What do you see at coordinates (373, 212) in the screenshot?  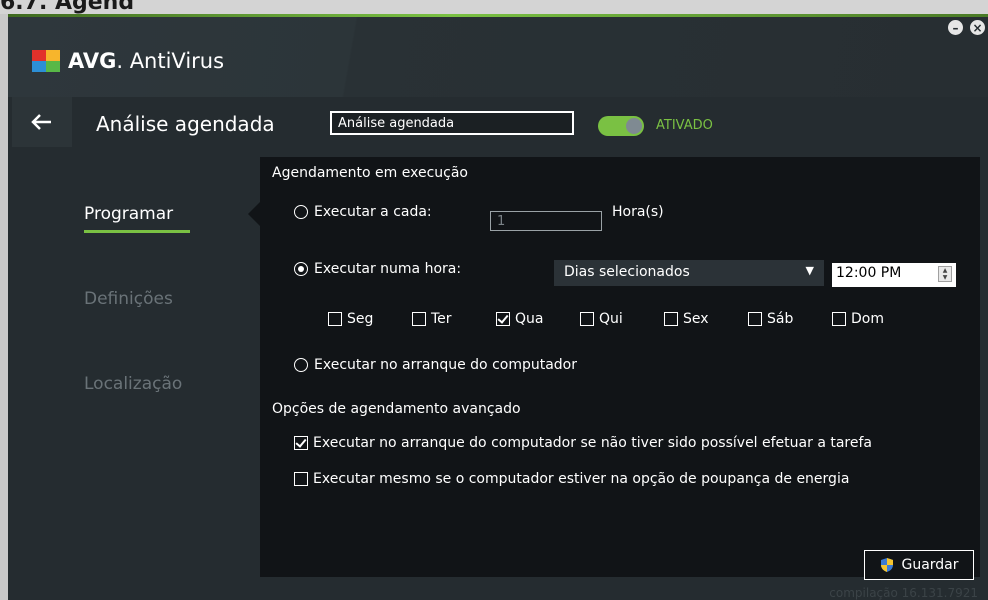 I see `run-every-label: Executar a cada:` at bounding box center [373, 212].